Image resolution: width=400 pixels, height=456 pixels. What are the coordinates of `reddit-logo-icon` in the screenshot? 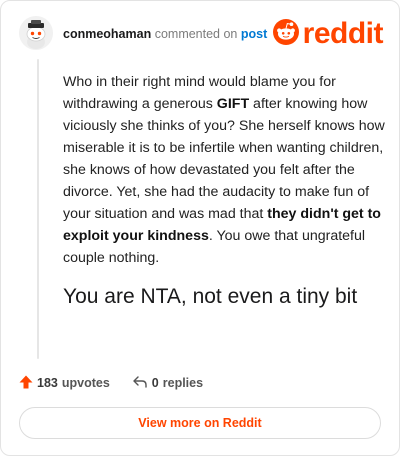 It's located at (285, 34).